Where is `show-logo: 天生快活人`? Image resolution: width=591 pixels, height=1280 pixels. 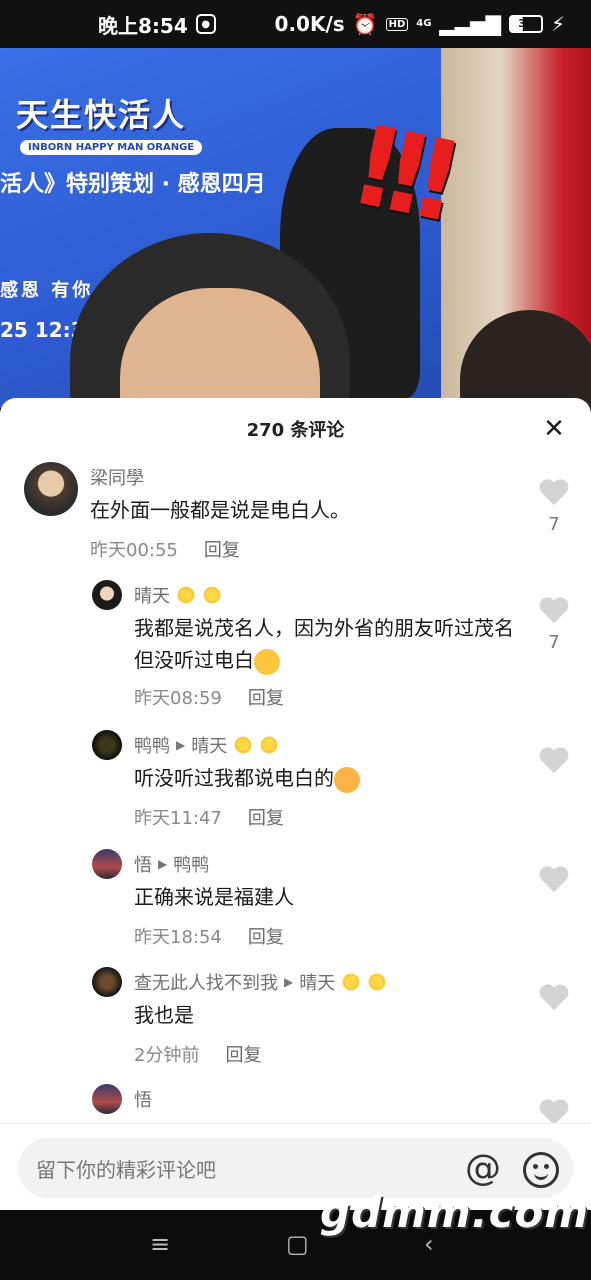 show-logo: 天生快活人 is located at coordinates (101, 115).